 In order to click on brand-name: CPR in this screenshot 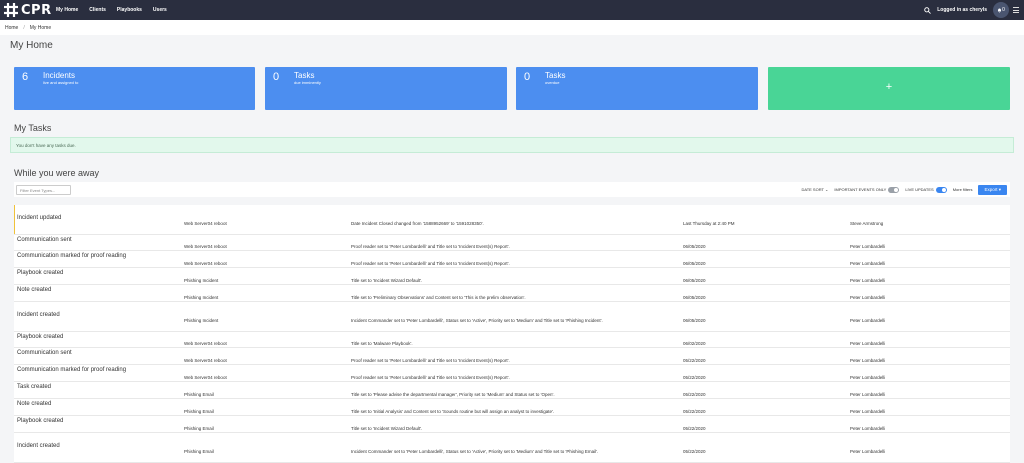, I will do `click(36, 10)`.